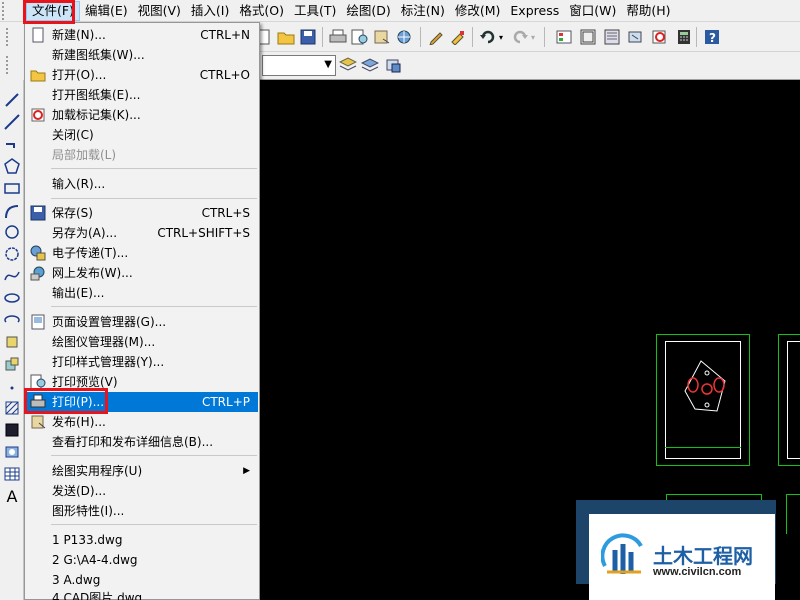 The height and width of the screenshot is (600, 800). I want to click on menu-item-label: 4 CAD图片.dwg, so click(97, 595).